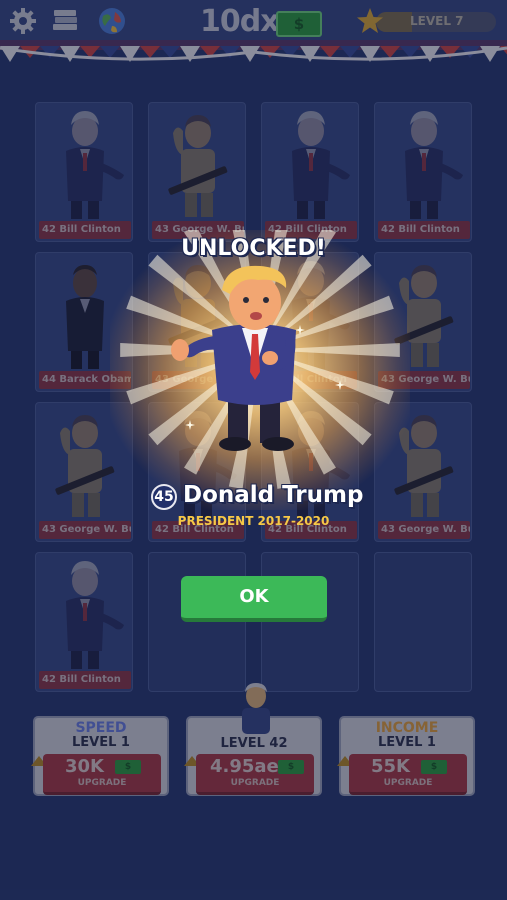 The image size is (507, 900). What do you see at coordinates (253, 248) in the screenshot?
I see `unlocked-heading: UNLOCKED!` at bounding box center [253, 248].